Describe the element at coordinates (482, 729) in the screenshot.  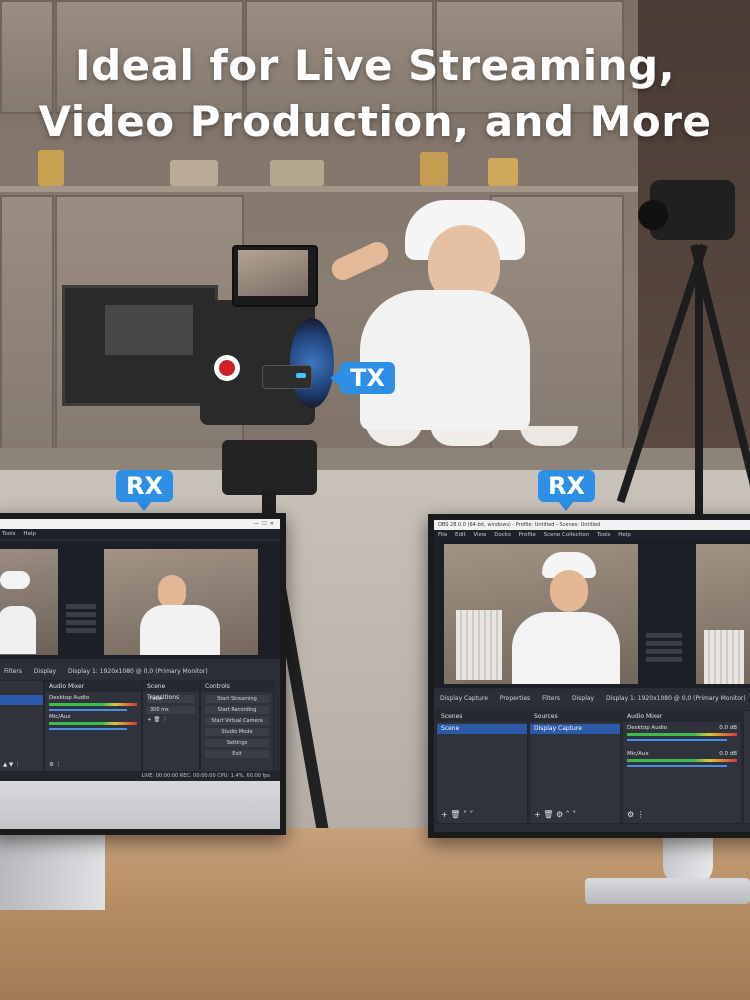
I see `scene-item: Scene` at that location.